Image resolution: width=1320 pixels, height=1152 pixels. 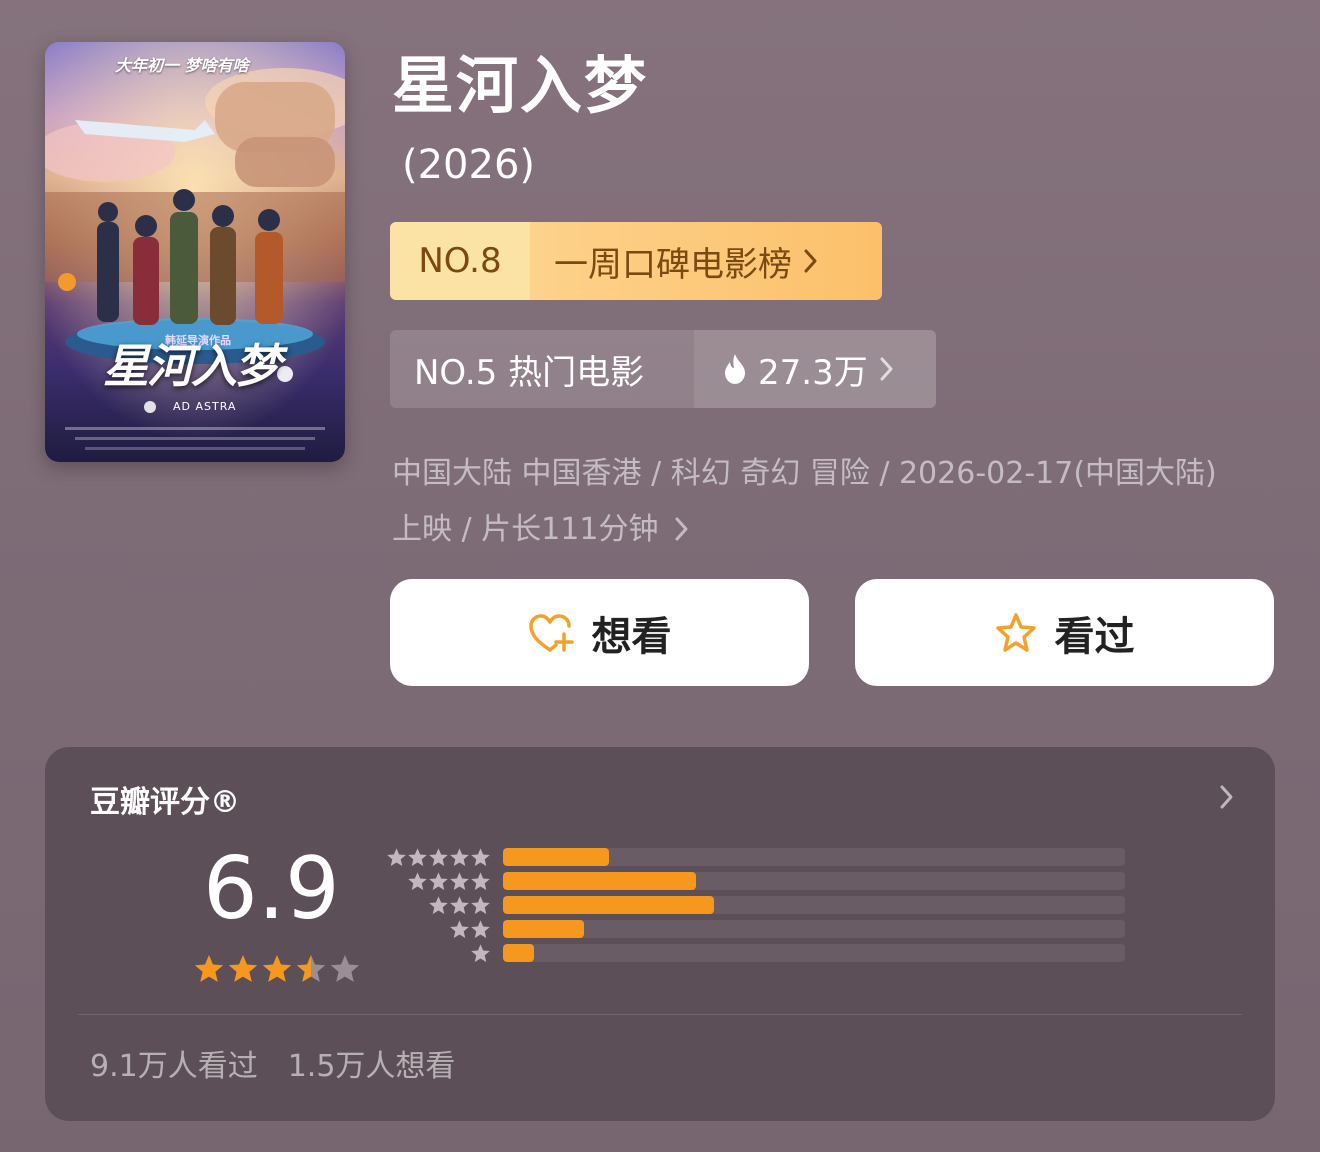 I want to click on star-outline-icon, so click(x=1015, y=632).